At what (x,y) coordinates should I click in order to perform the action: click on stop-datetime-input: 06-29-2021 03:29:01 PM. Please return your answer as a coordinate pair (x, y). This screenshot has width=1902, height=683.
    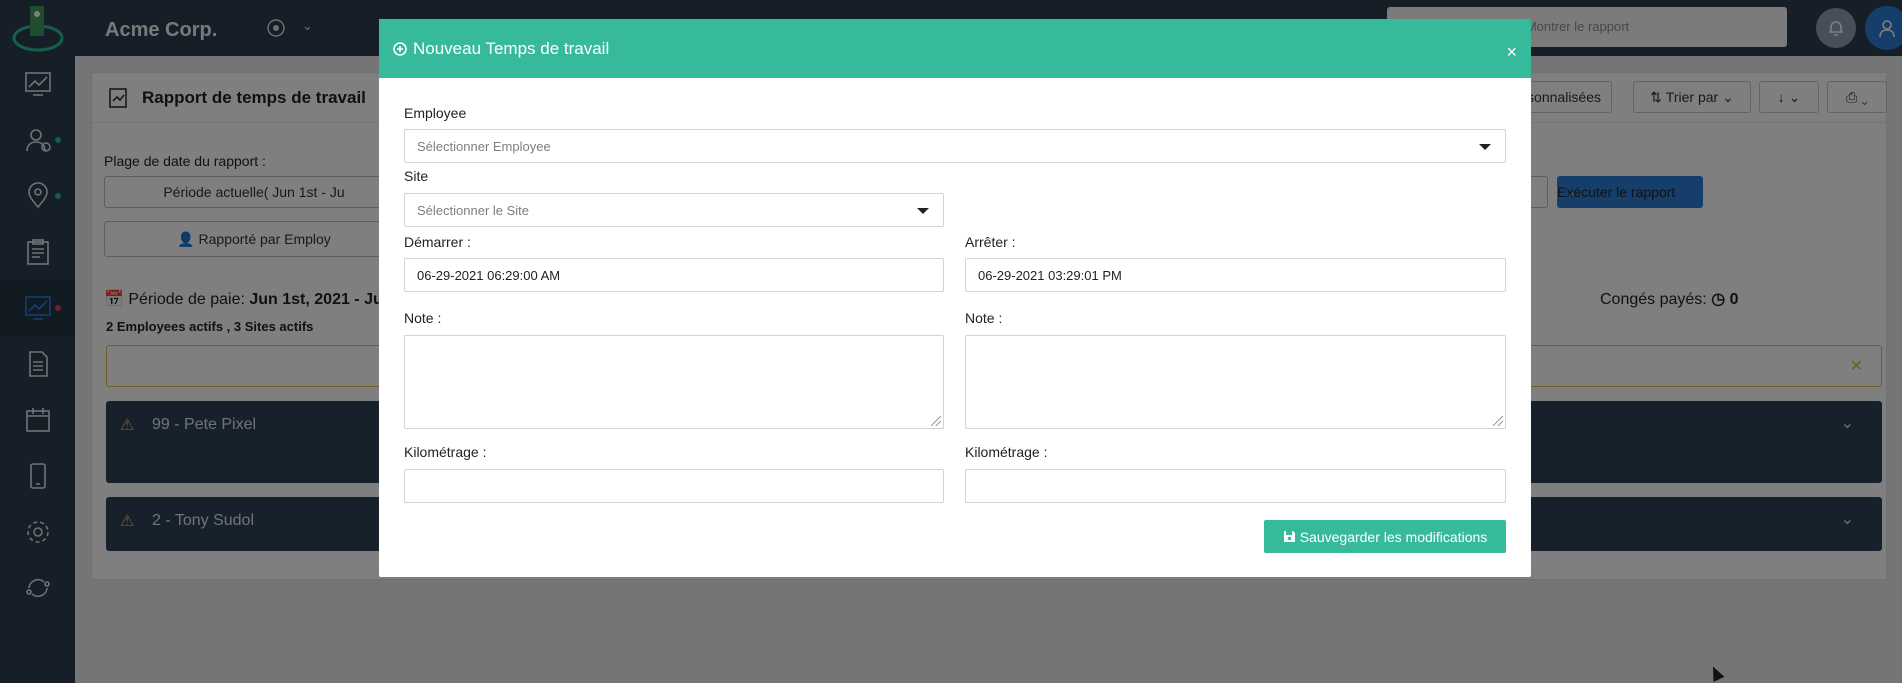
    Looking at the image, I should click on (1235, 275).